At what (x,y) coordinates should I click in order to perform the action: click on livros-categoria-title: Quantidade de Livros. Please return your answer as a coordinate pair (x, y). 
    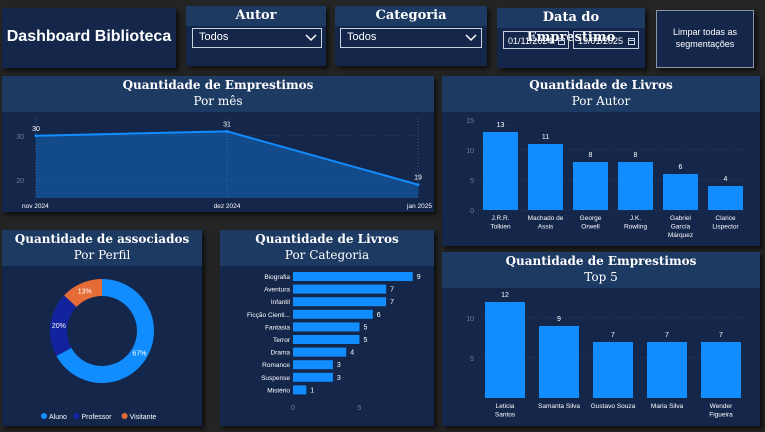
    Looking at the image, I should click on (327, 239).